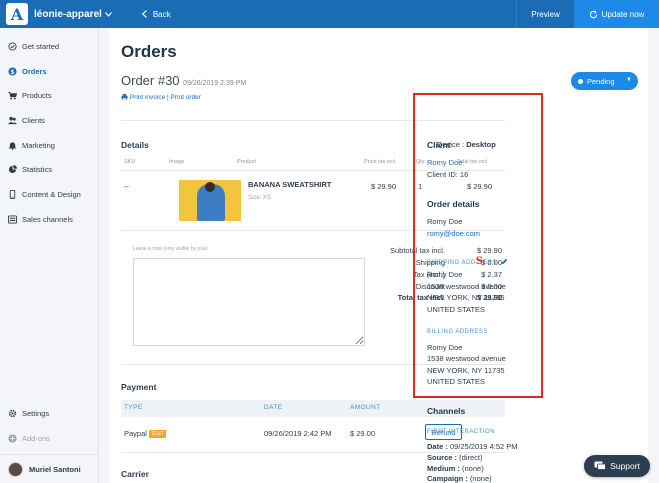 This screenshot has height=483, width=659. Describe the element at coordinates (149, 51) in the screenshot. I see `page-title: Orders` at that location.